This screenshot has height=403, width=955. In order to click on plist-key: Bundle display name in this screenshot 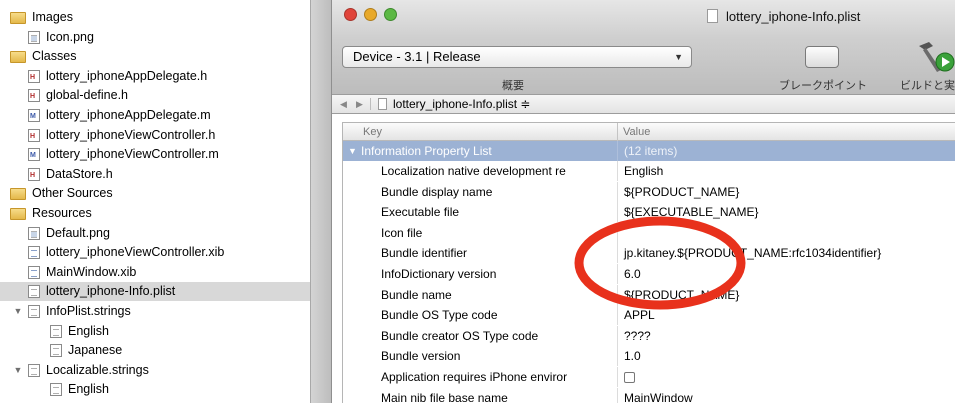, I will do `click(496, 192)`.